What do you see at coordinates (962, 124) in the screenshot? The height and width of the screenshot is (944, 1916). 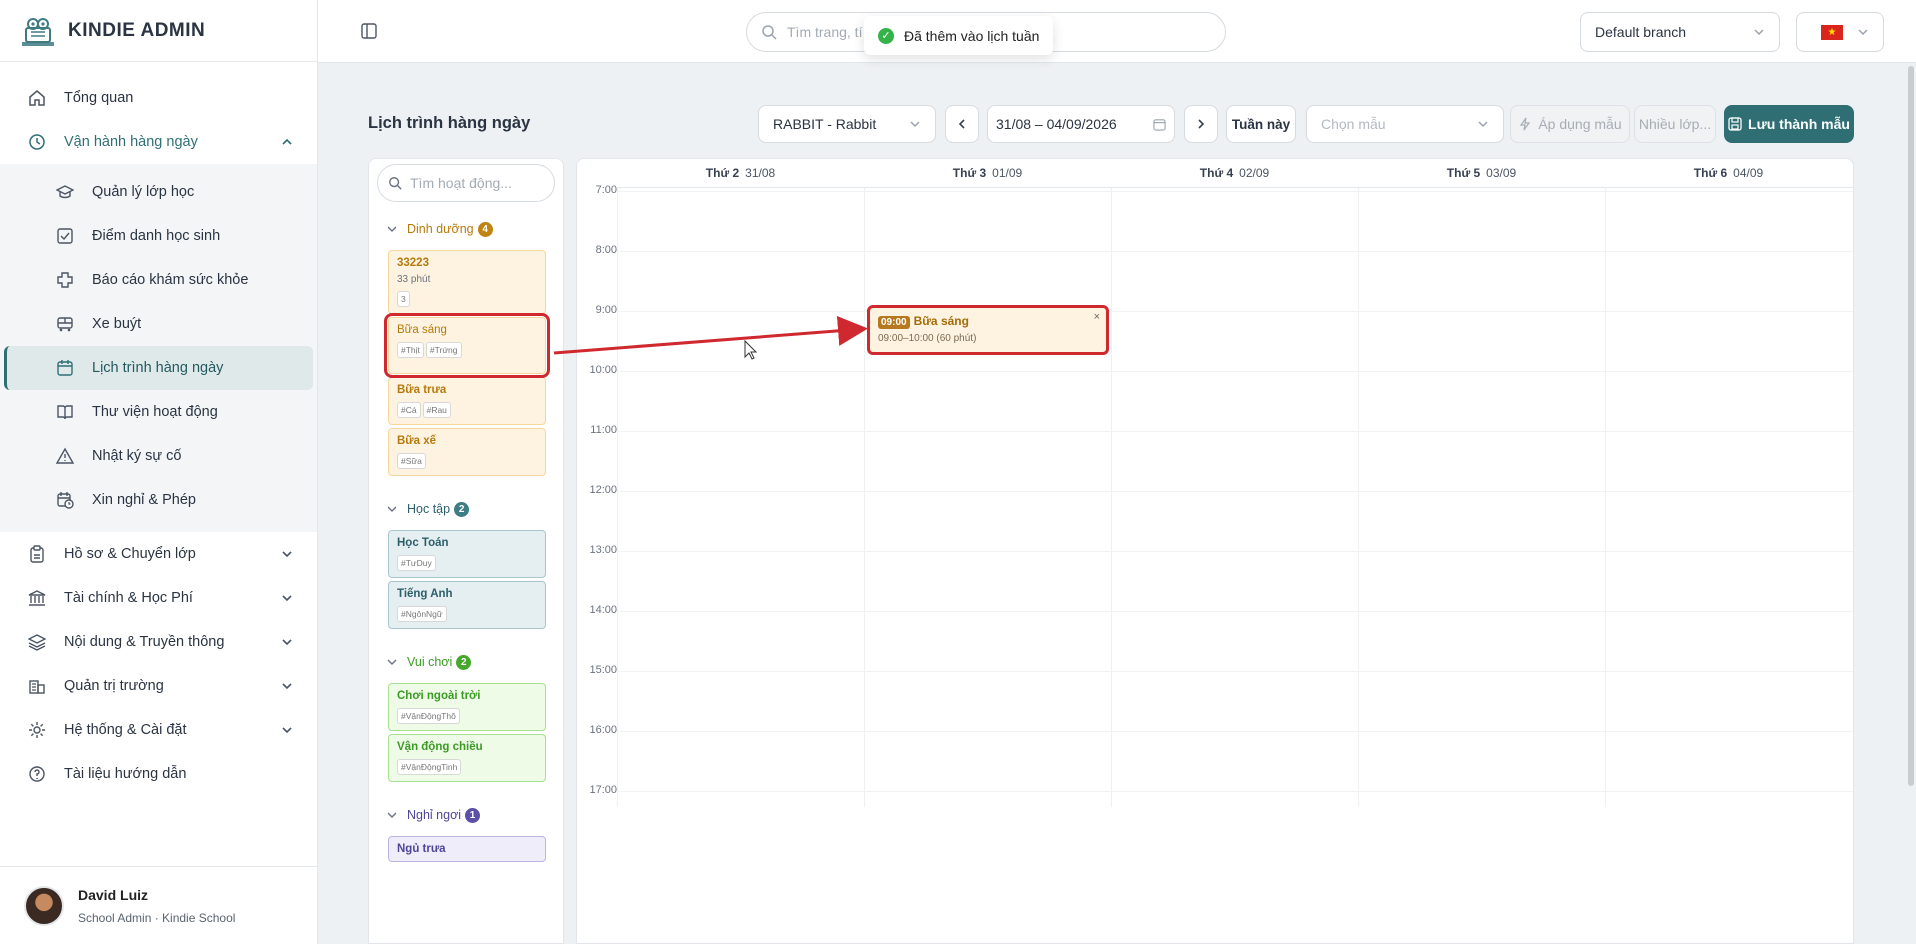 I see `previous-week-button` at bounding box center [962, 124].